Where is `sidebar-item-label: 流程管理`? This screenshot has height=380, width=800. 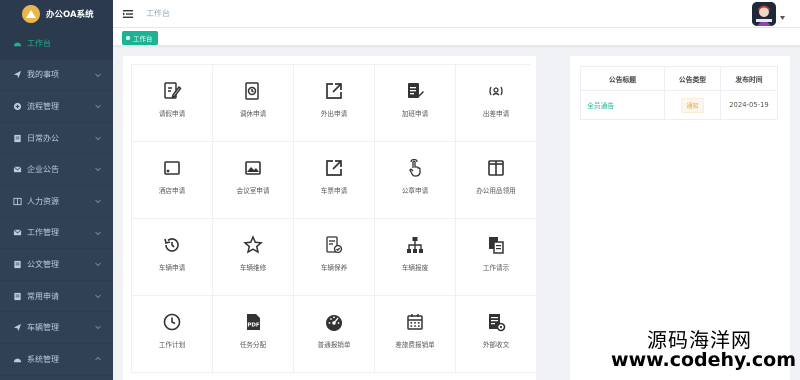 sidebar-item-label: 流程管理 is located at coordinates (43, 106).